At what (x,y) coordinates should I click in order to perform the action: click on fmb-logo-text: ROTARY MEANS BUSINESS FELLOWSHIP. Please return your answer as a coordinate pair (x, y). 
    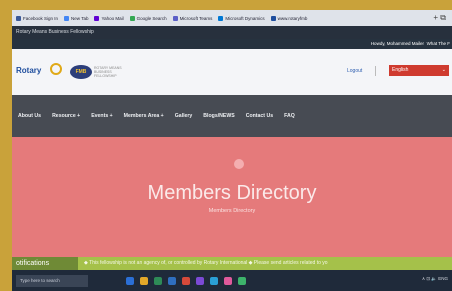
    Looking at the image, I should click on (108, 72).